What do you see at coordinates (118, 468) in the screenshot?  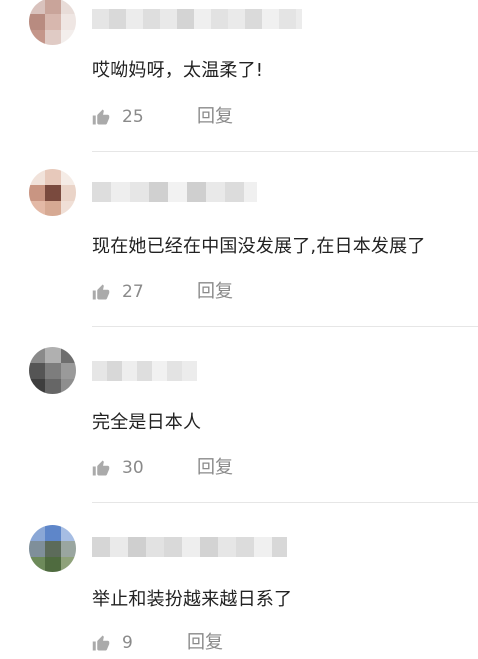 I see `like-button: 30` at bounding box center [118, 468].